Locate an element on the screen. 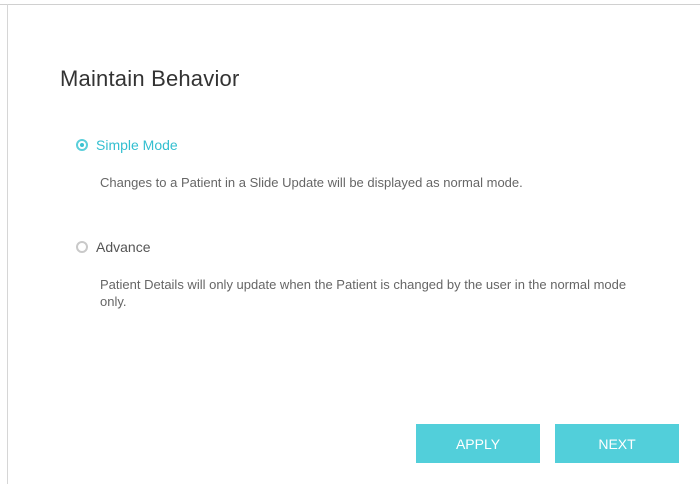 The width and height of the screenshot is (700, 484). next-button: NEXT is located at coordinates (617, 443).